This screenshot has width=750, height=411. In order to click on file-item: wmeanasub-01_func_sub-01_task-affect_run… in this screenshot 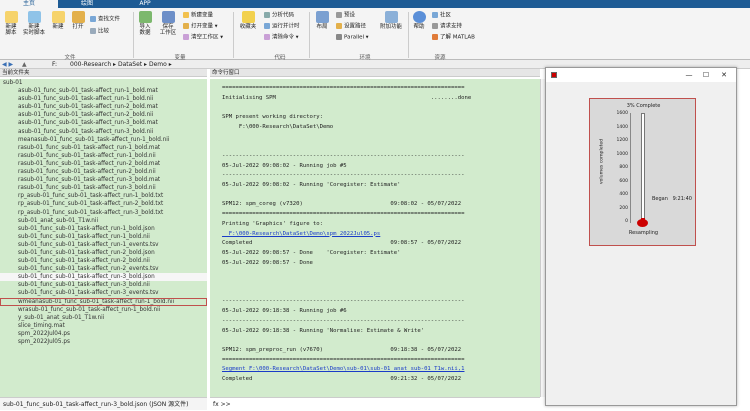, I will do `click(103, 301)`.